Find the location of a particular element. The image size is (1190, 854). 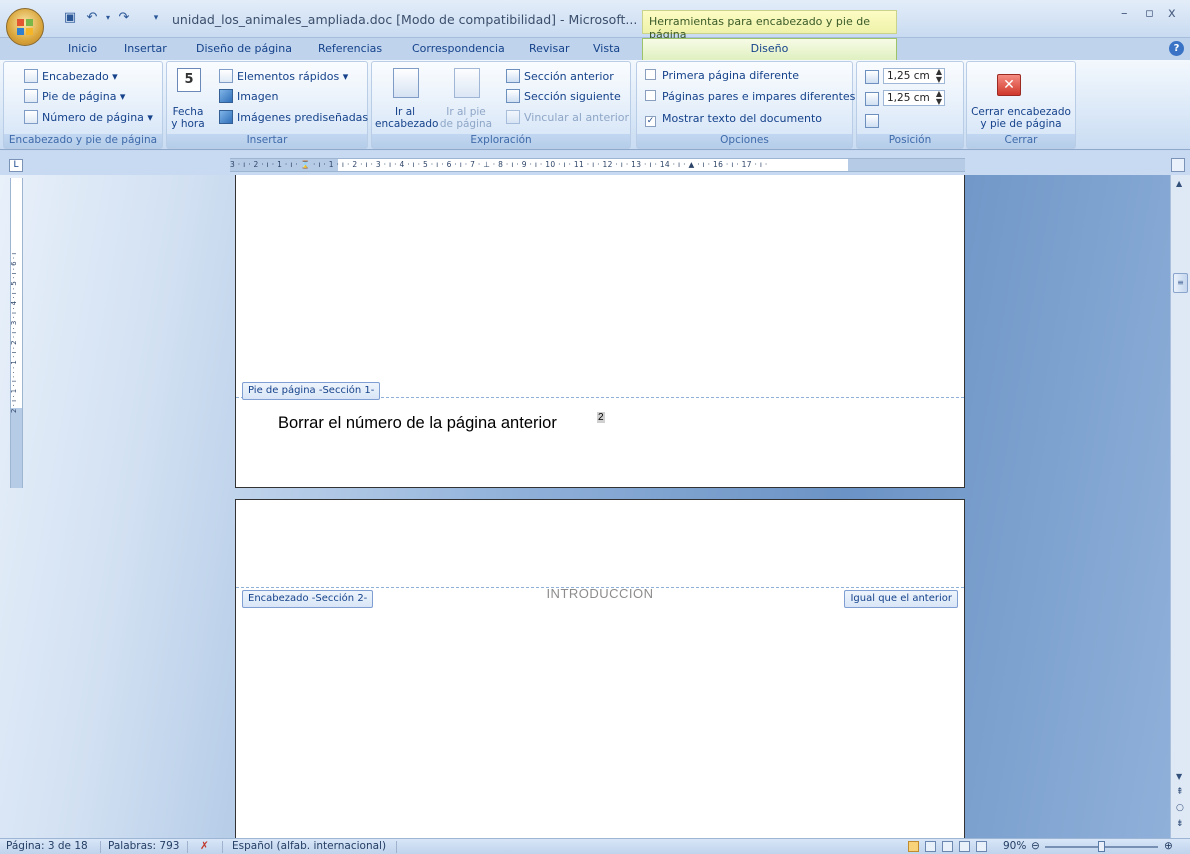

save-icon: ▣ is located at coordinates (70, 18).